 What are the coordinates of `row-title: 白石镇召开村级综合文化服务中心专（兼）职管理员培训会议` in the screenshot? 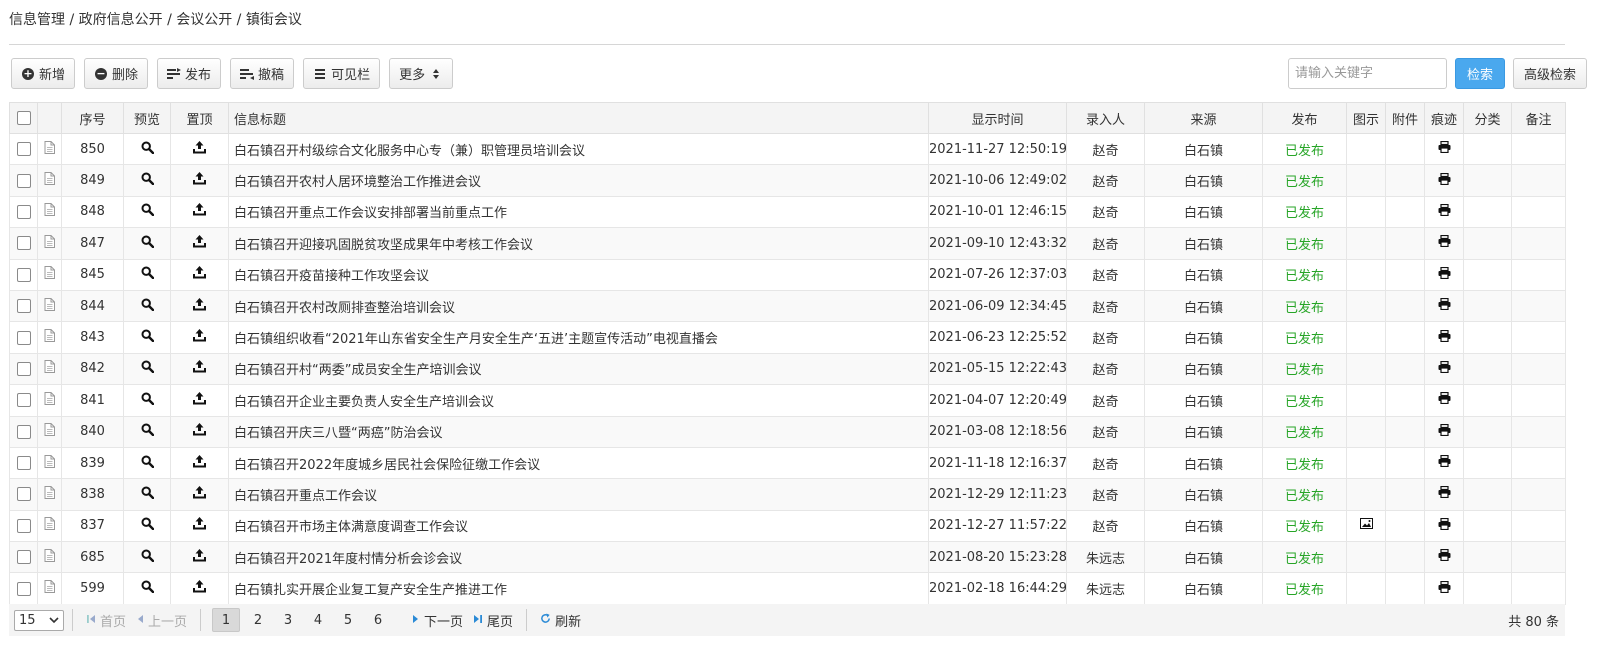 It's located at (578, 149).